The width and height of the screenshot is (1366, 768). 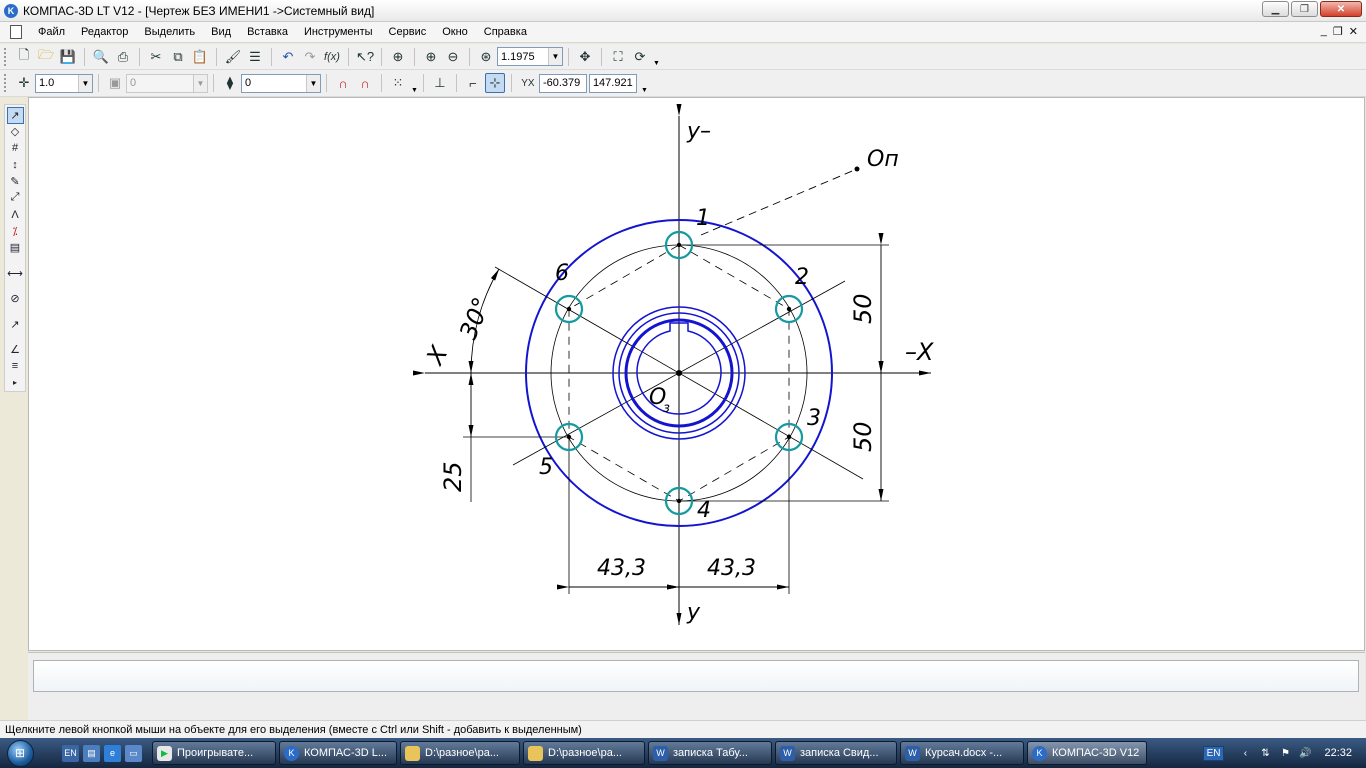 I want to click on start-button: ⊞, so click(x=20, y=753).